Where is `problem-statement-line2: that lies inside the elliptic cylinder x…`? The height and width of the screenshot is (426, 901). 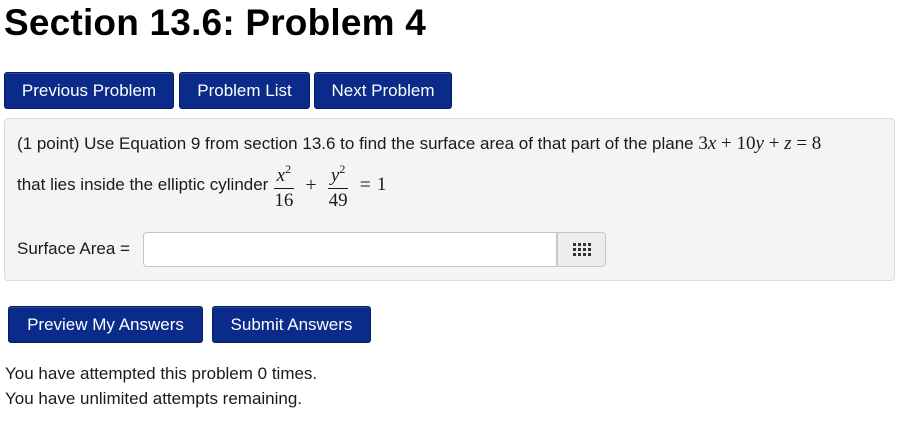 problem-statement-line2: that lies inside the elliptic cylinder x… is located at coordinates (201, 185).